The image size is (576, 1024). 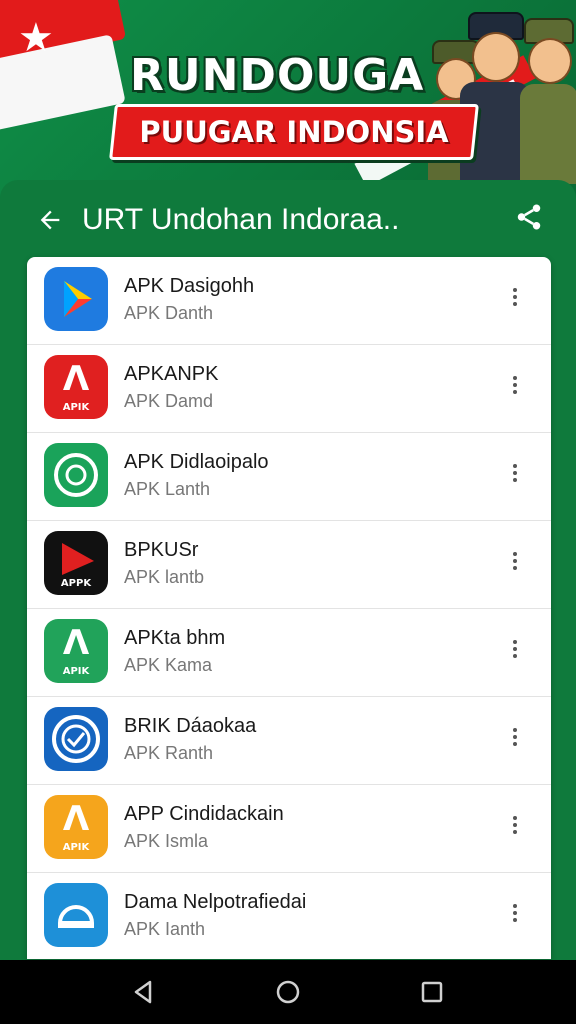 What do you see at coordinates (289, 653) in the screenshot?
I see `list-item: Λ APIK APKta bhm APK Kama` at bounding box center [289, 653].